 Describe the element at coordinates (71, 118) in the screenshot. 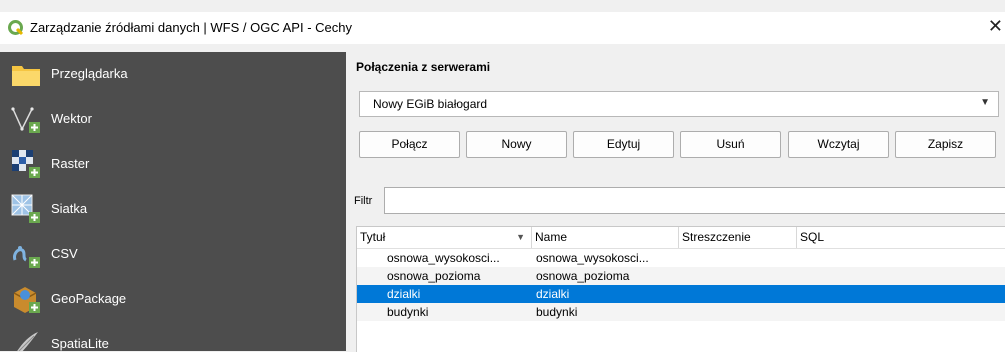

I see `sidebar-item-label: Wektor` at that location.